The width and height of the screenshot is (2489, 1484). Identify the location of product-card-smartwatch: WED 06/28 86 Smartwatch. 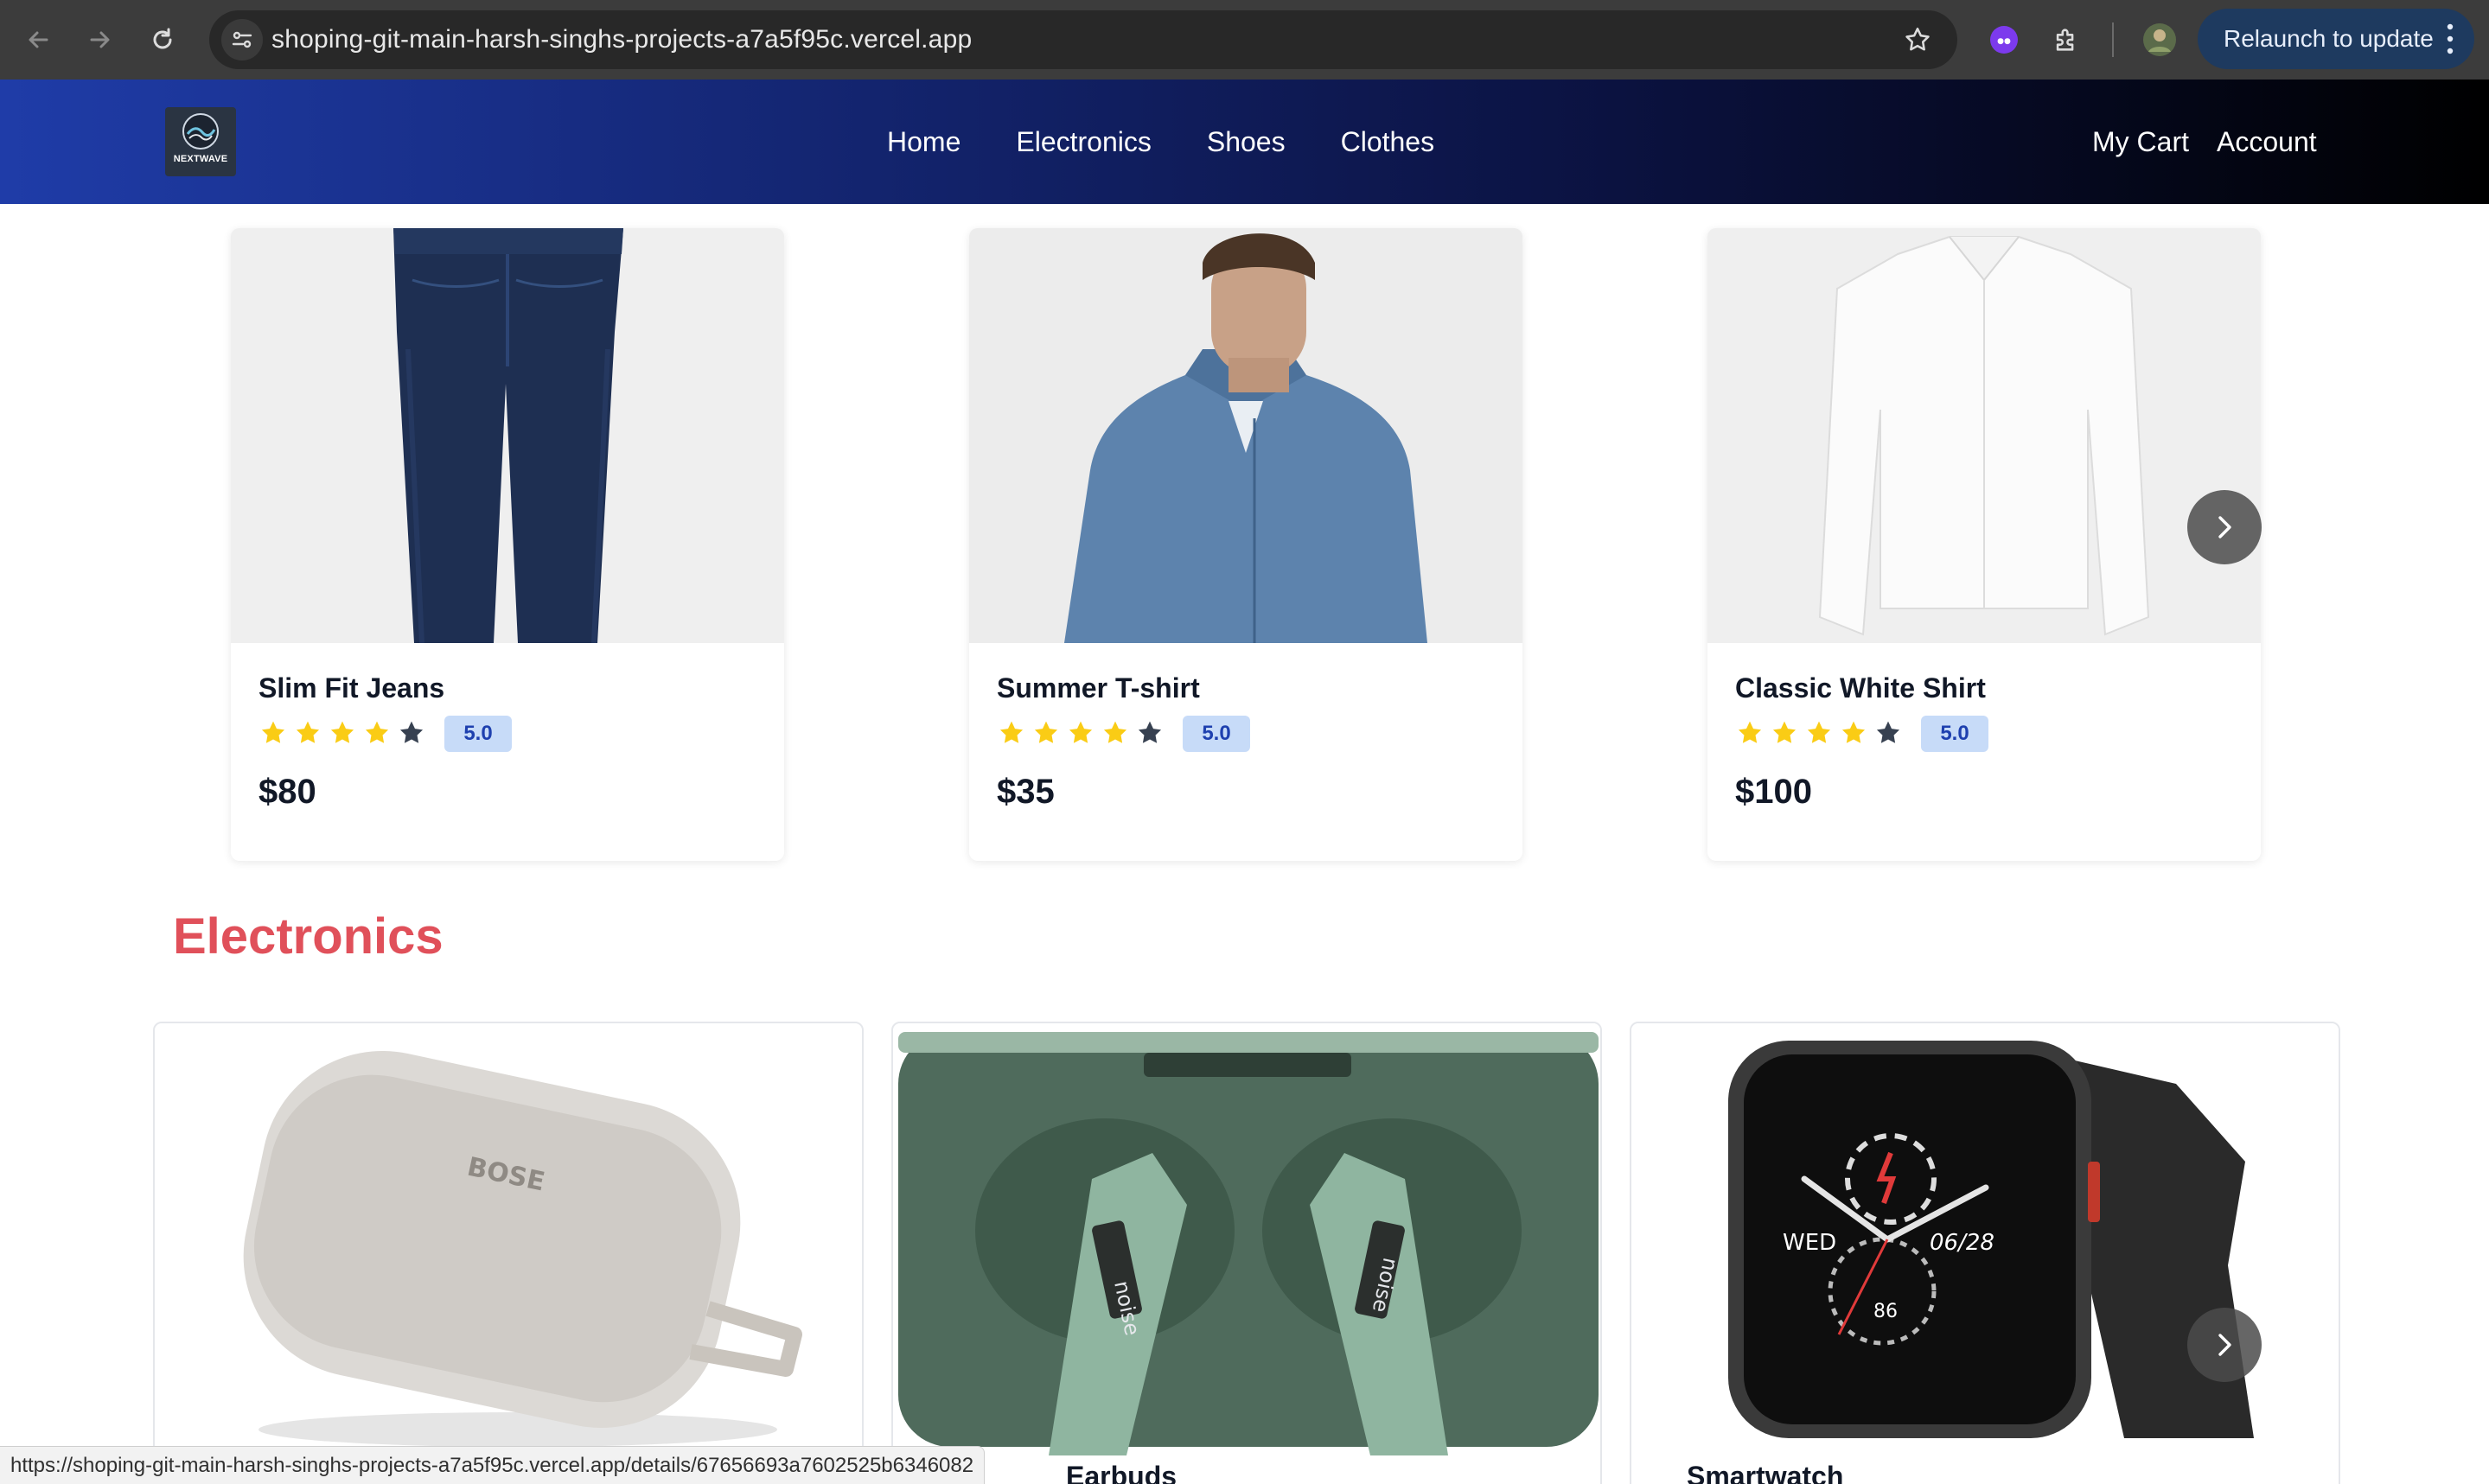
(1985, 1253).